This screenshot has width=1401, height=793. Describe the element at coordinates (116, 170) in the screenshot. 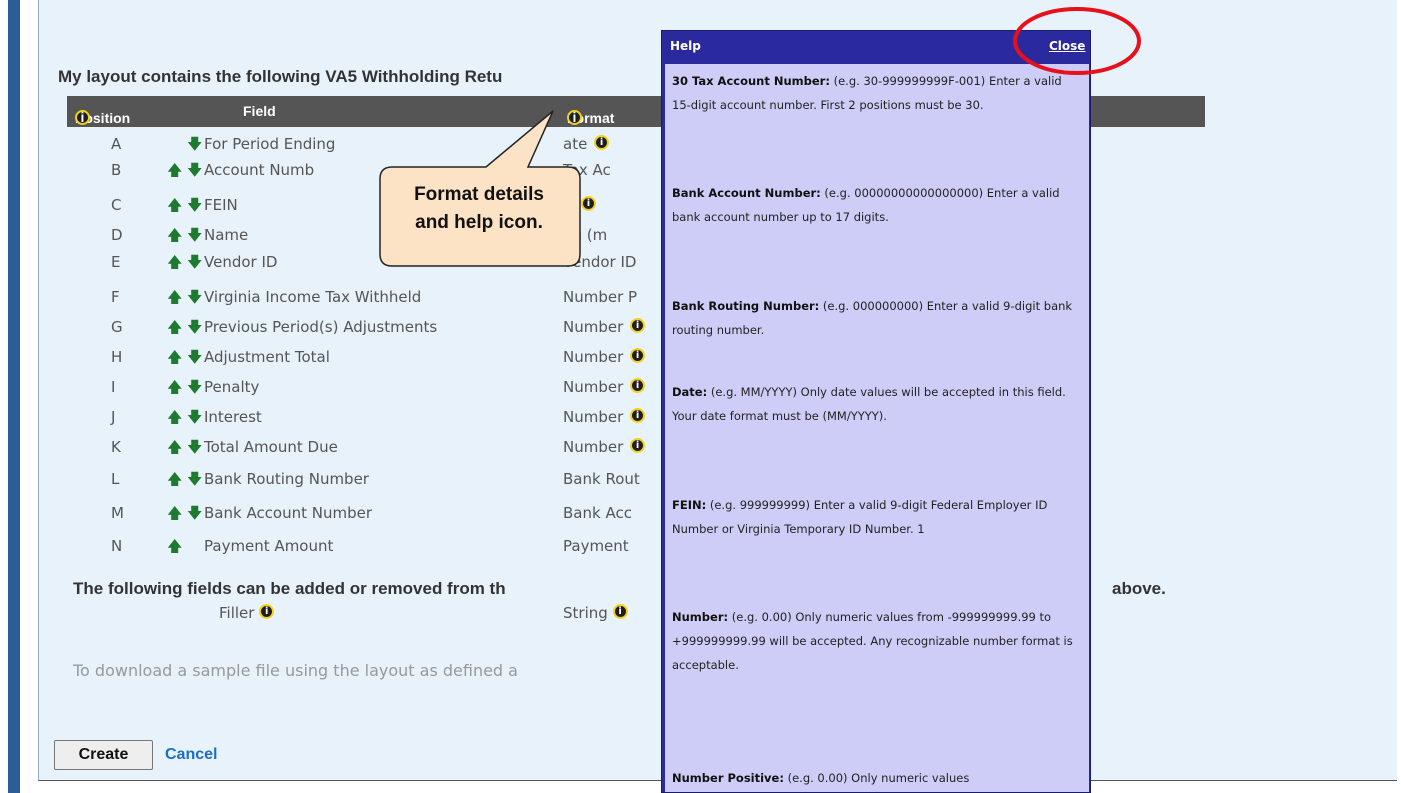

I see `row-position: B` at that location.